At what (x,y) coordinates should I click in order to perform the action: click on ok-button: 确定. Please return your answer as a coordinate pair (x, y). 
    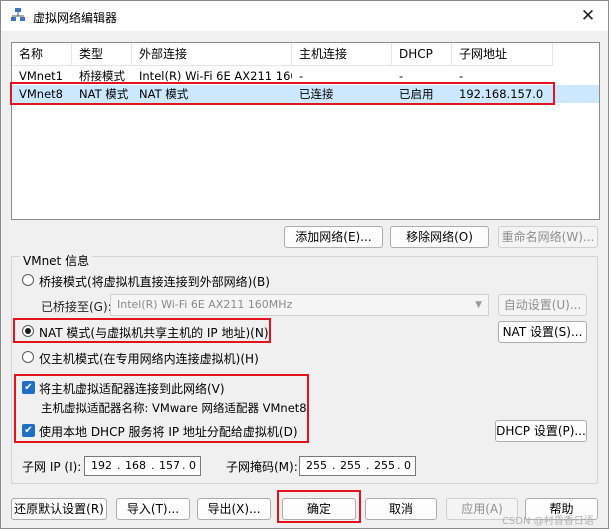
    Looking at the image, I should click on (319, 509).